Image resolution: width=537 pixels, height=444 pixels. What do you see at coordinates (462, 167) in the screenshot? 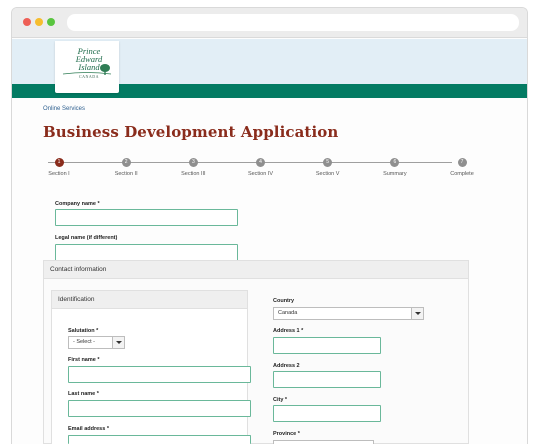
I see `step-7: 7 Complete` at bounding box center [462, 167].